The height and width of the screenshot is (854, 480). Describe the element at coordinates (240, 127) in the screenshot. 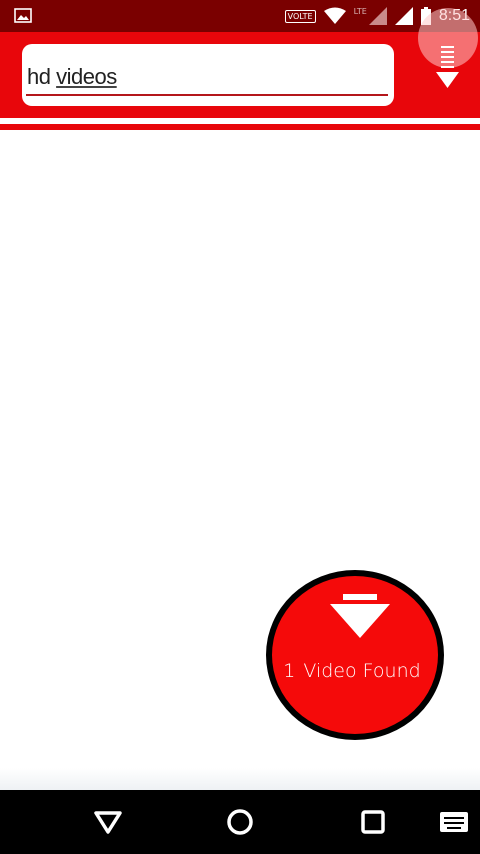

I see `toolbar-divider` at that location.